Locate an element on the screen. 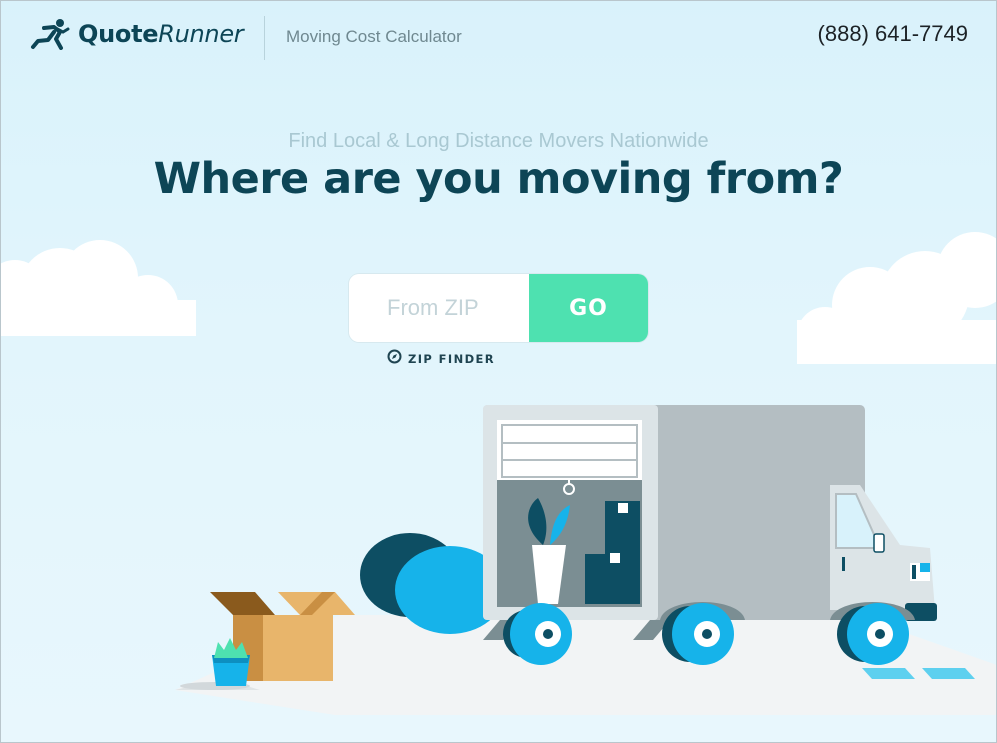 The width and height of the screenshot is (997, 743). bushes is located at coordinates (432, 583).